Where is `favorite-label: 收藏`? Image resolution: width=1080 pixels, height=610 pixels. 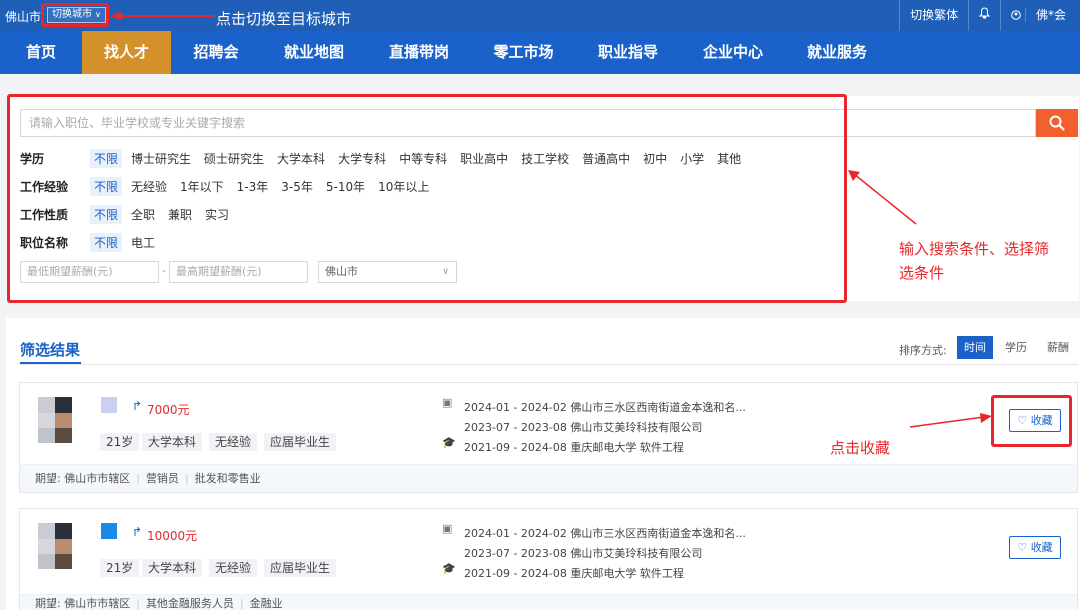 favorite-label: 收藏 is located at coordinates (1041, 547).